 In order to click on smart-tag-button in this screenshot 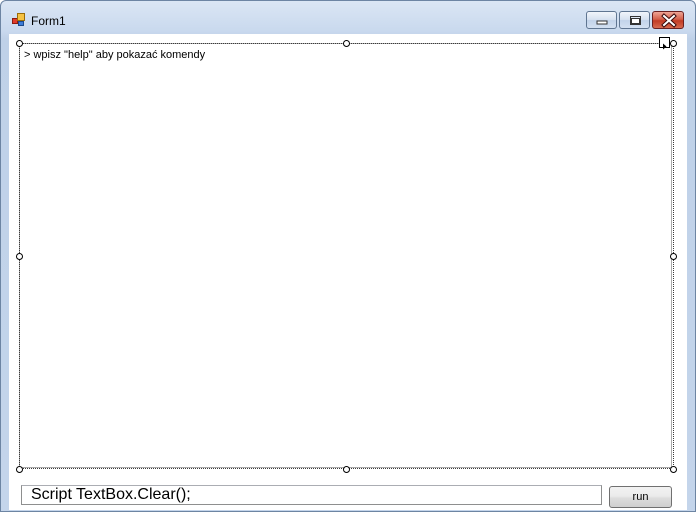, I will do `click(664, 43)`.